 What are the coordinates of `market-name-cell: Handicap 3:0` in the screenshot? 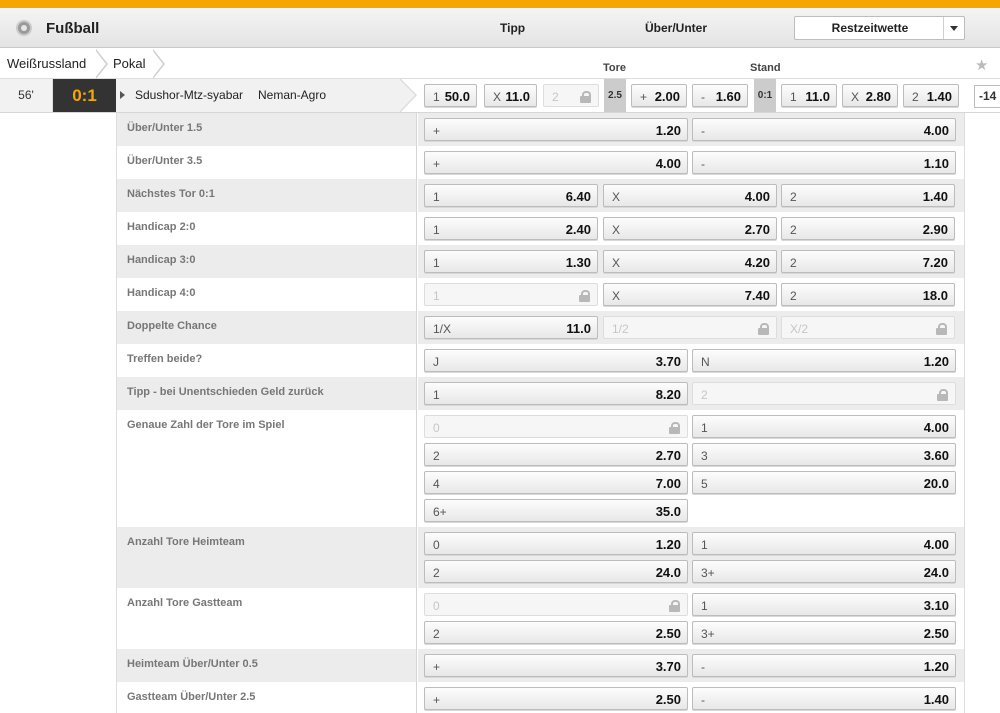 It's located at (267, 261).